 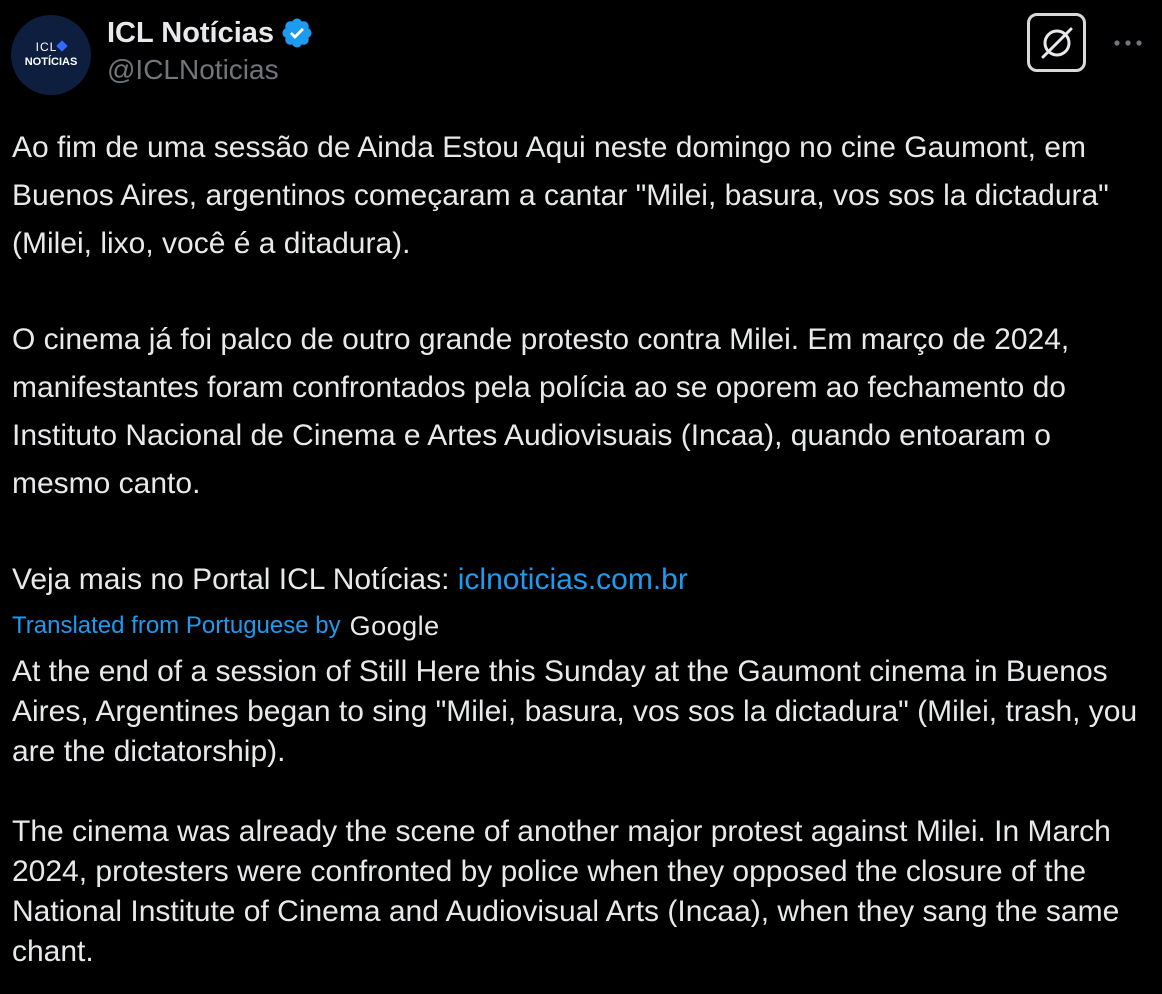 I want to click on display-name: ICL Notícias, so click(x=190, y=33).